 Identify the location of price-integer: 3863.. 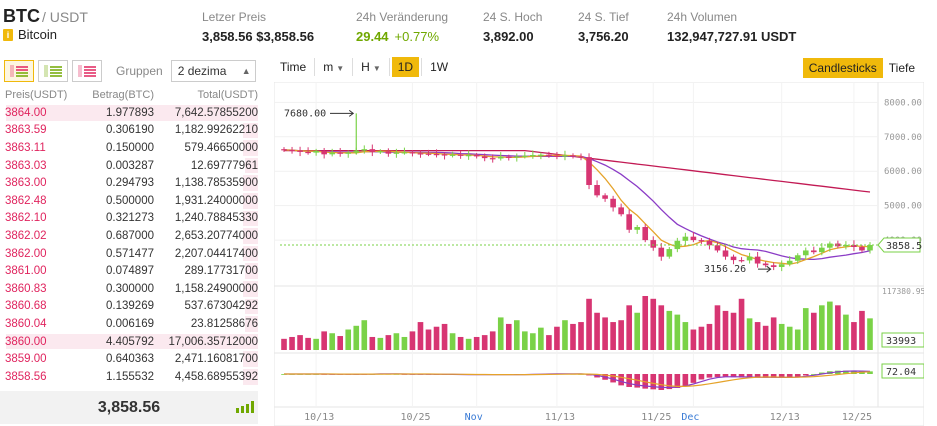
(19, 130).